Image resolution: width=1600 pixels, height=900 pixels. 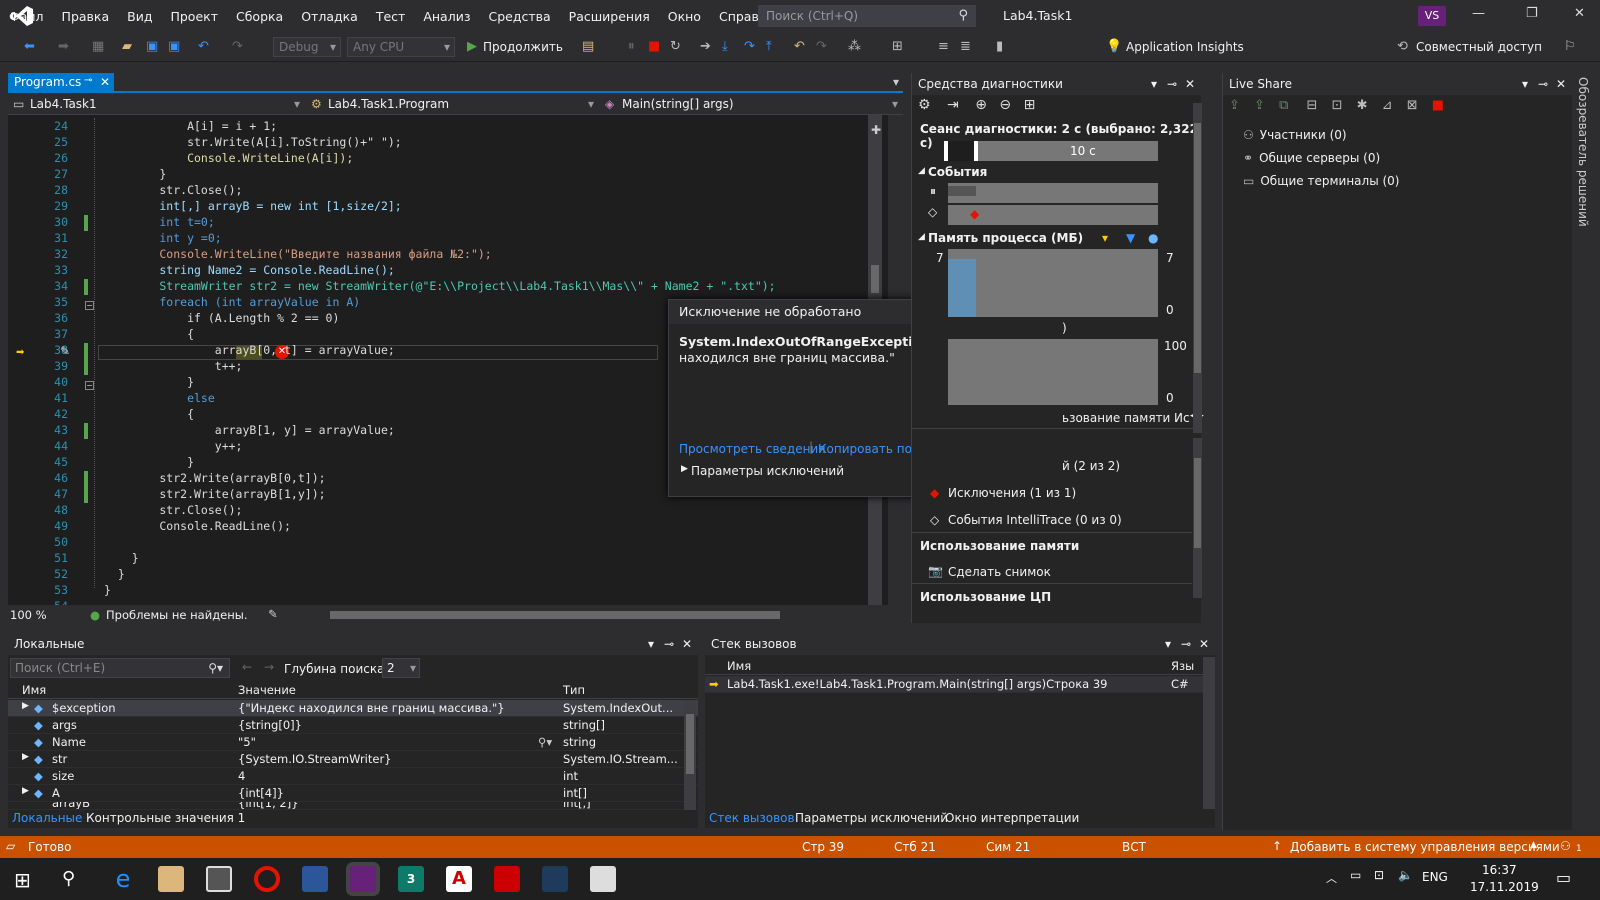 I want to click on local-value: "5", so click(x=247, y=742).